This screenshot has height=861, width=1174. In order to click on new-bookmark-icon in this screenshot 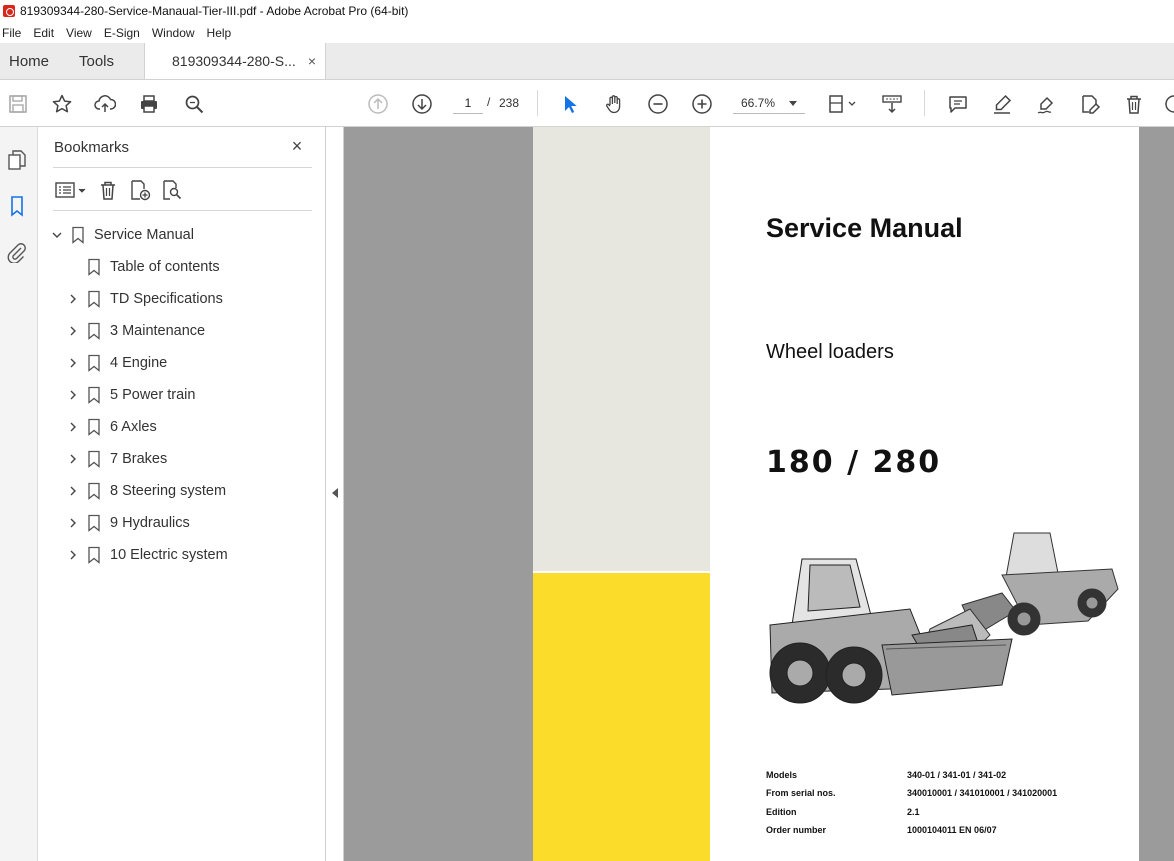, I will do `click(140, 190)`.